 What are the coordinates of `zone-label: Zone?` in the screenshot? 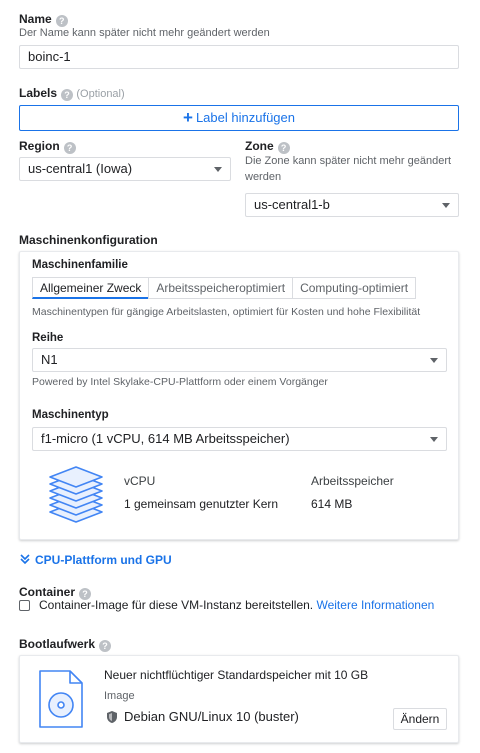 It's located at (267, 146).